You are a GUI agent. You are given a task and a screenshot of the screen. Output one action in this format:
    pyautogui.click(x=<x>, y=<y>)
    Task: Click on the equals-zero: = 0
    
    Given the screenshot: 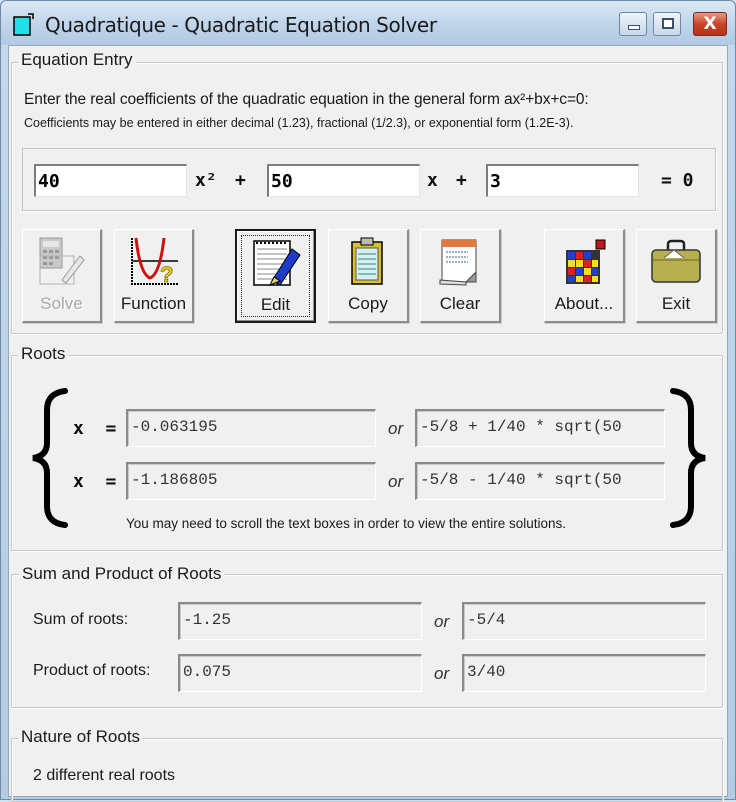 What is the action you would take?
    pyautogui.click(x=677, y=180)
    